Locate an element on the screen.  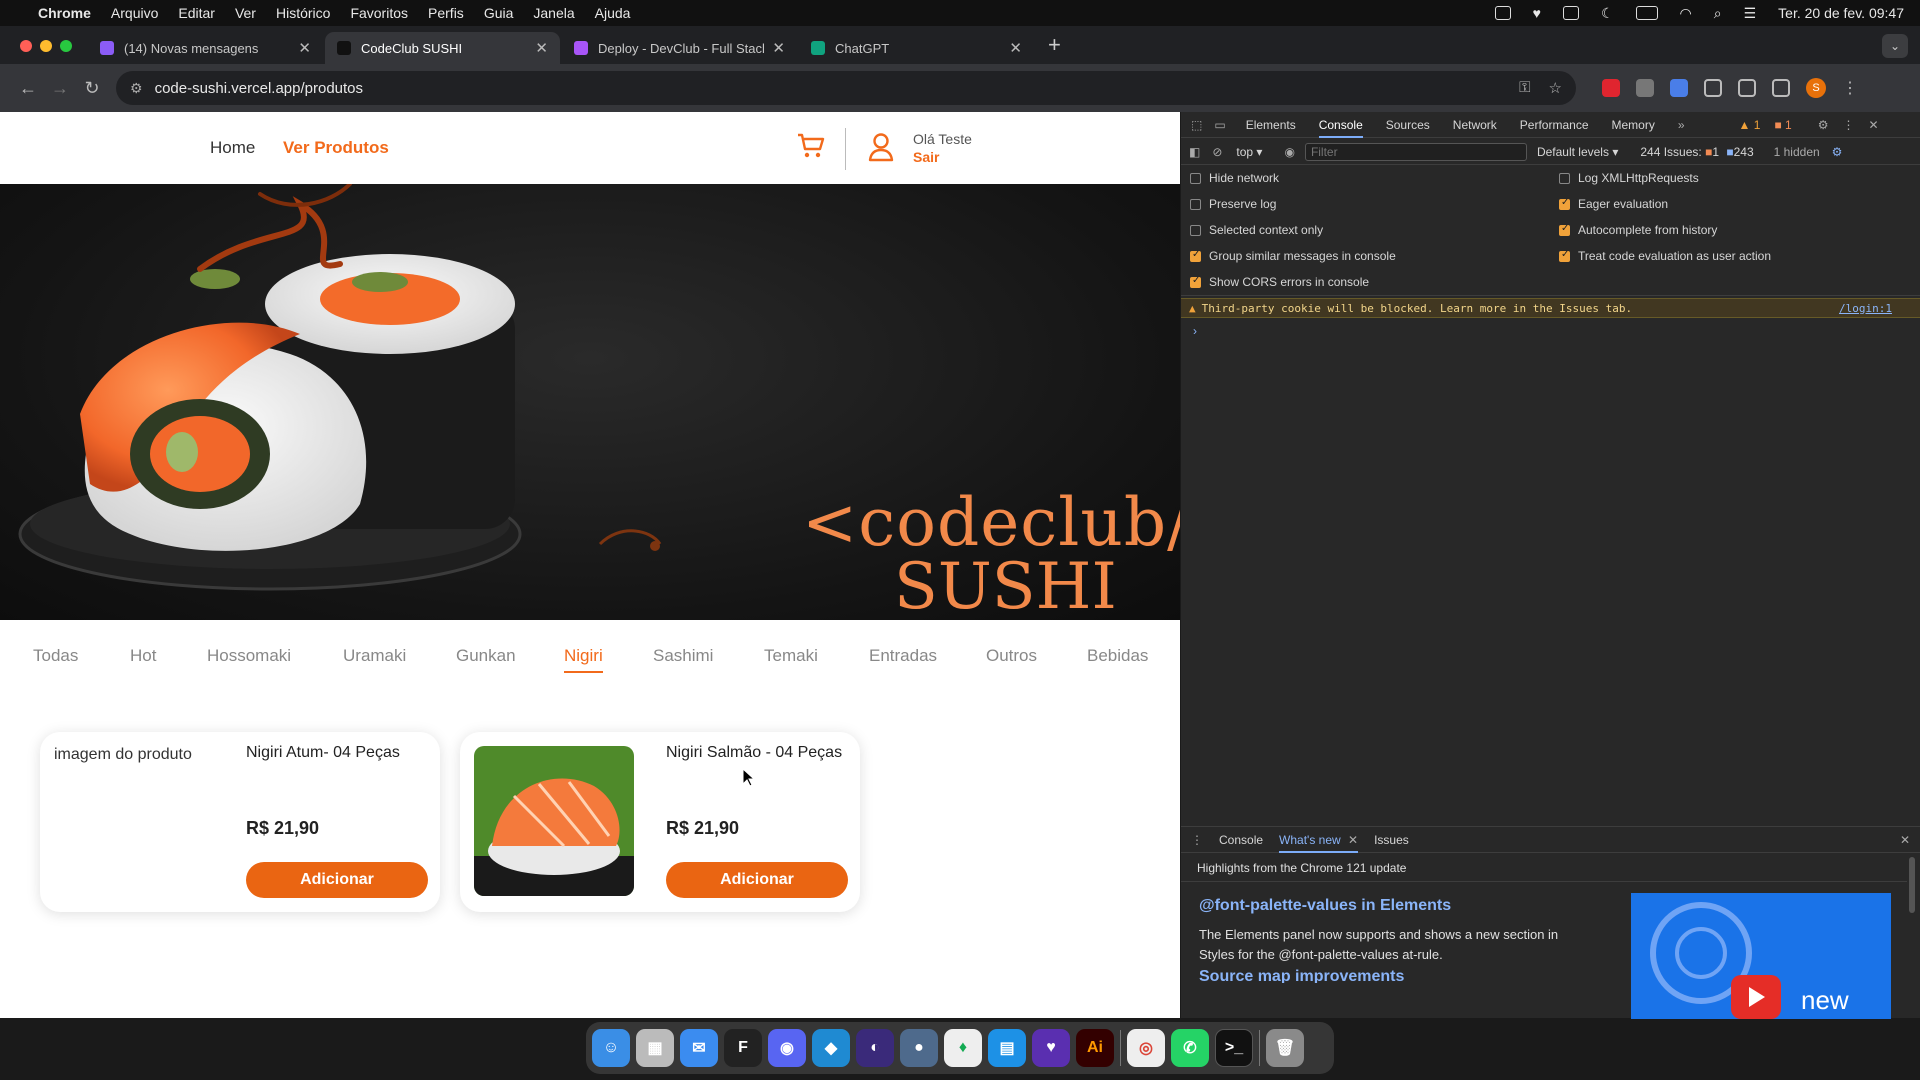
site-info-icon: ⚙ is located at coordinates (136, 88).